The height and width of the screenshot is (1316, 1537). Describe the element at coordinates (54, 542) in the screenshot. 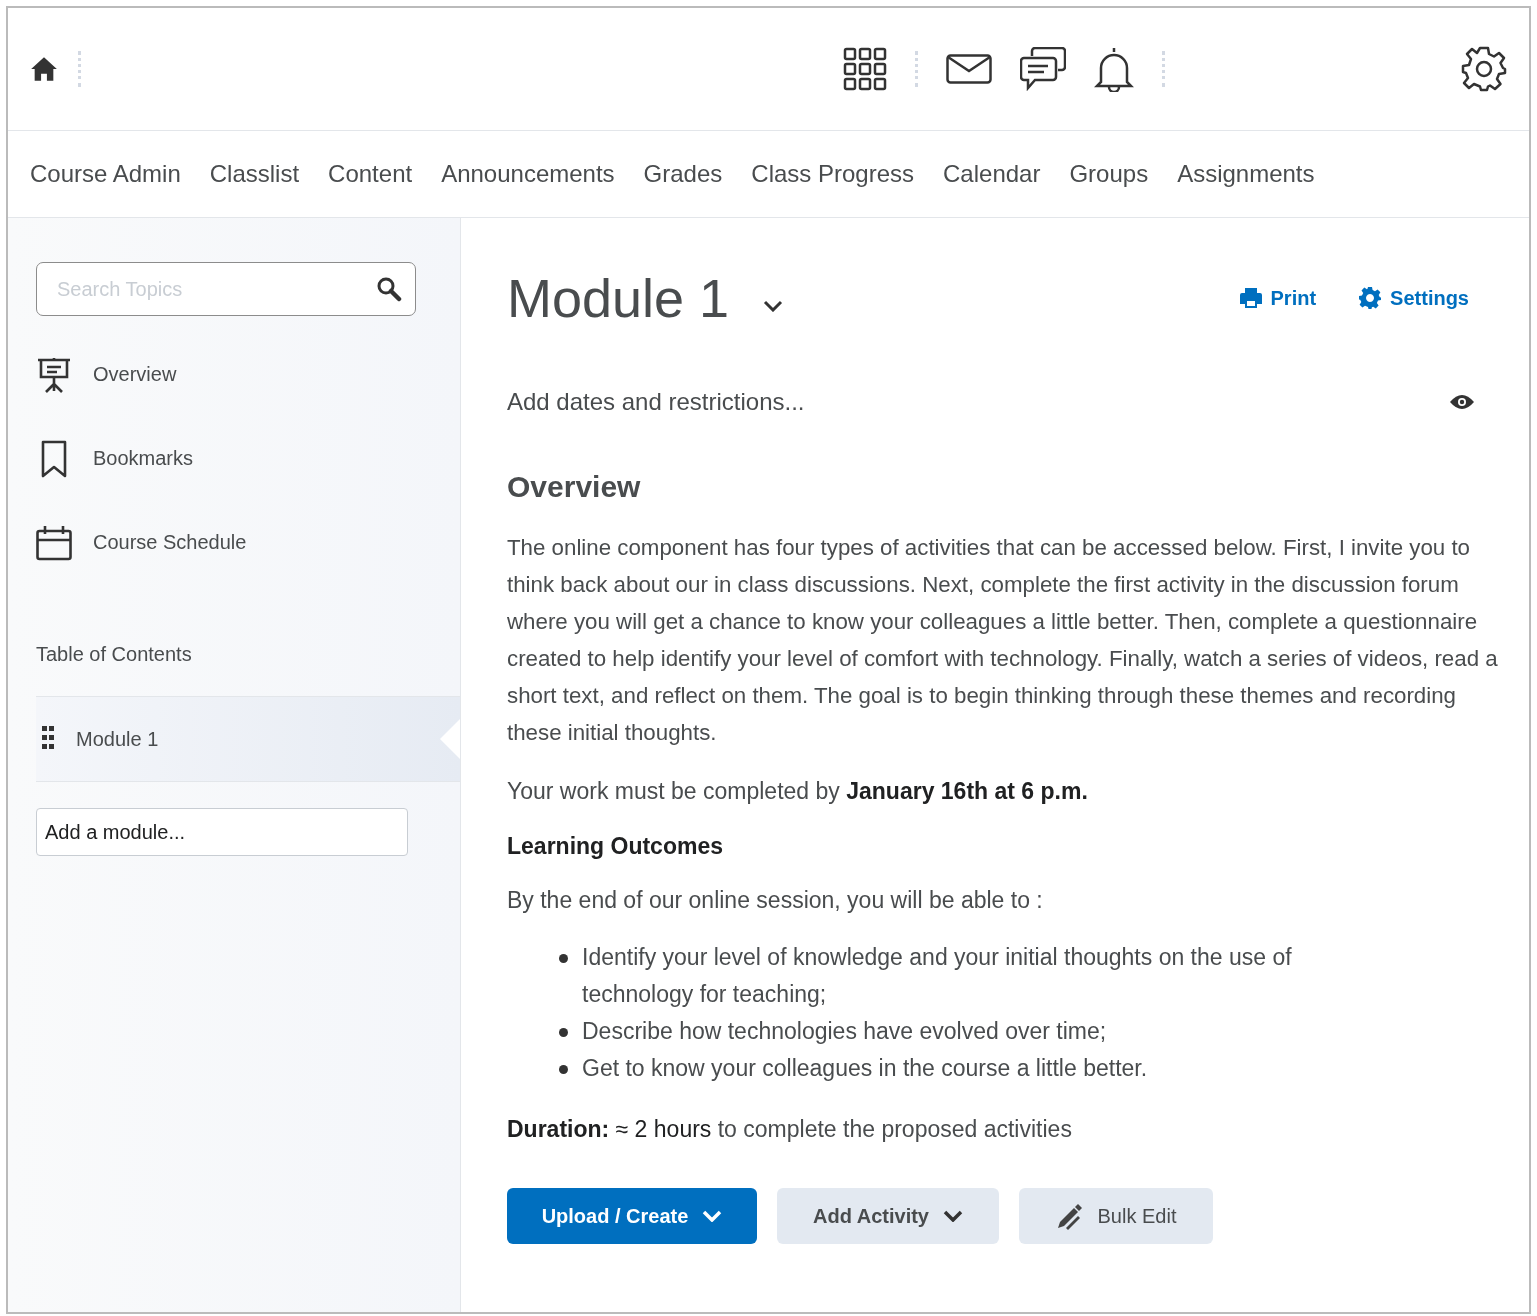

I see `calendar-icon` at that location.